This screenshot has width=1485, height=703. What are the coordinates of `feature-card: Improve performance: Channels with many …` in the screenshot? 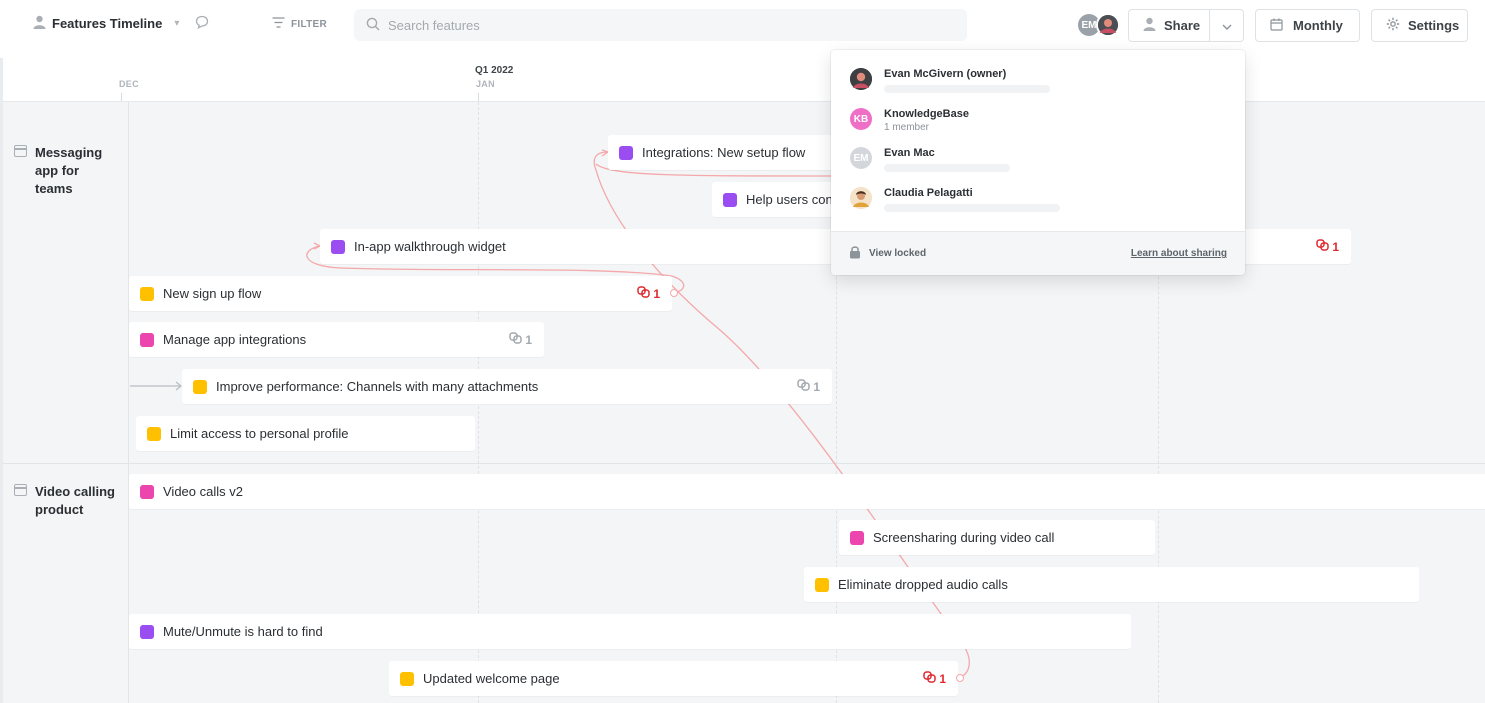 It's located at (507, 386).